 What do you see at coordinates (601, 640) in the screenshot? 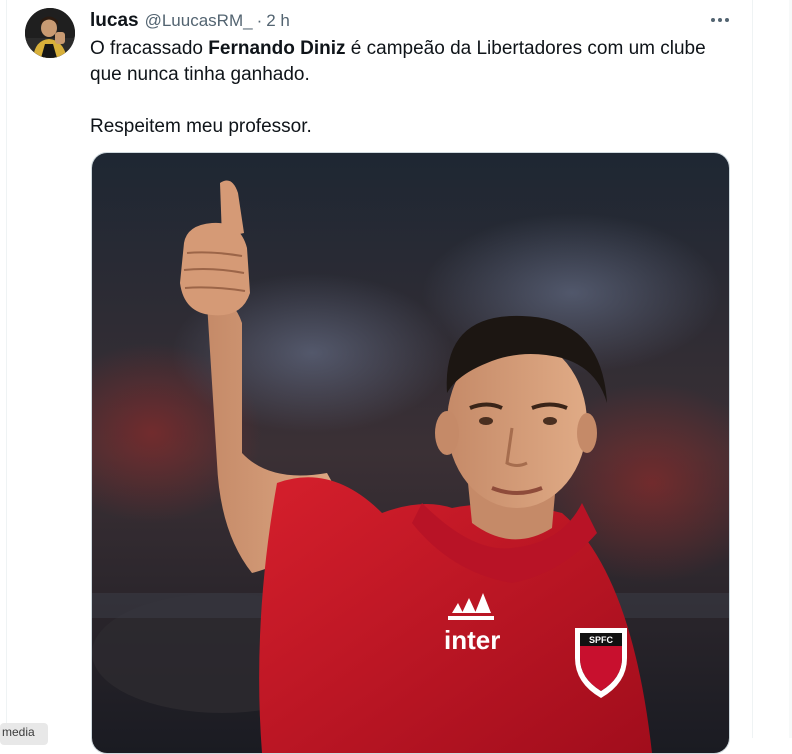
I see `crest-text: SPFC` at bounding box center [601, 640].